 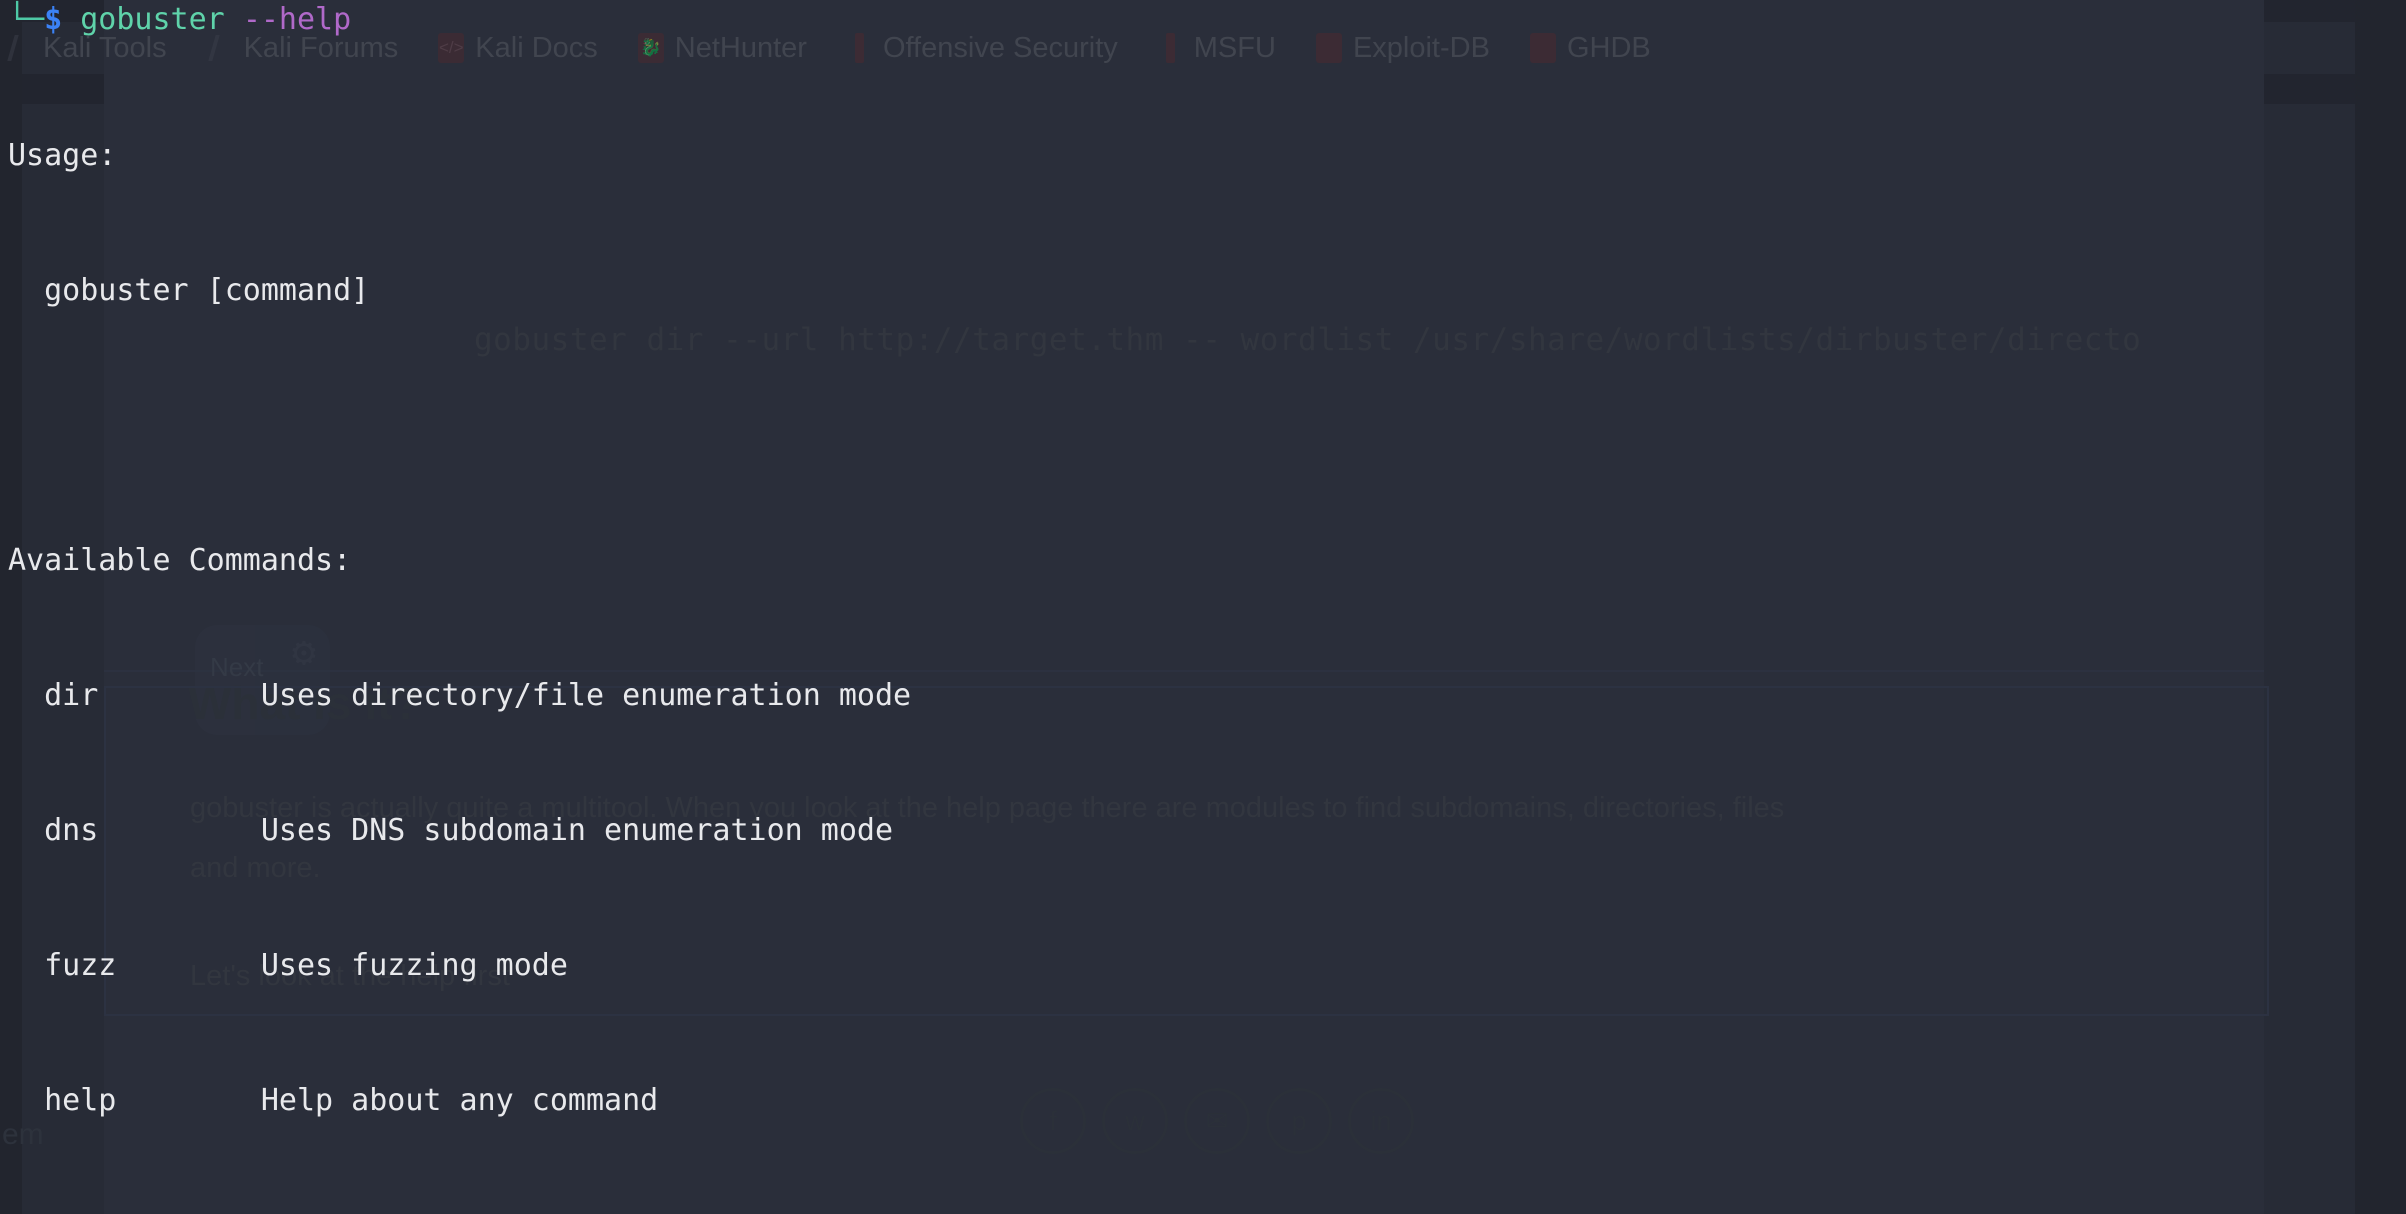 I want to click on prompt-command: gobuster, so click(x=152, y=19).